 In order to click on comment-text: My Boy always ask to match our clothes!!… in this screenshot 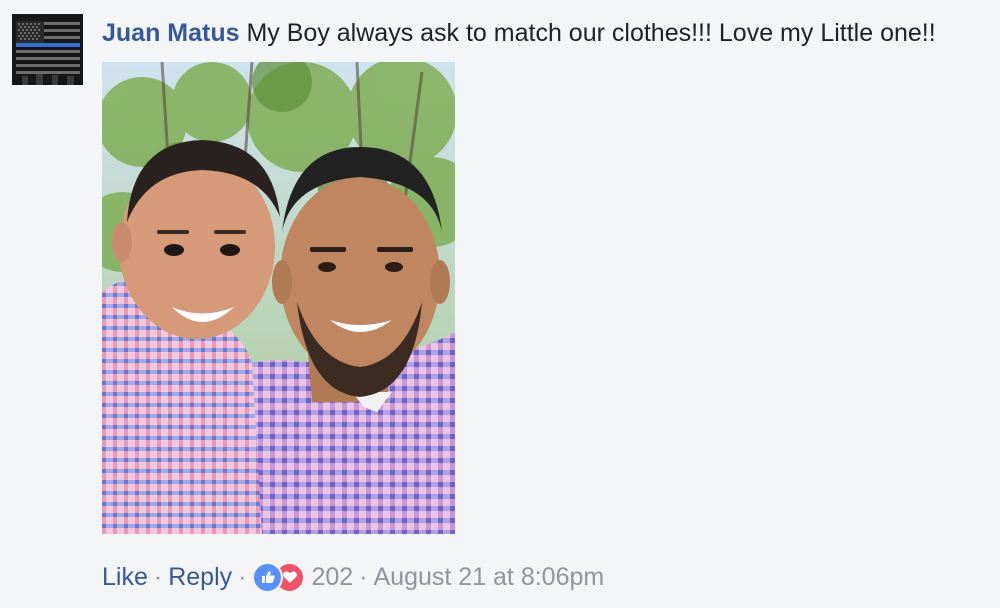, I will do `click(591, 33)`.